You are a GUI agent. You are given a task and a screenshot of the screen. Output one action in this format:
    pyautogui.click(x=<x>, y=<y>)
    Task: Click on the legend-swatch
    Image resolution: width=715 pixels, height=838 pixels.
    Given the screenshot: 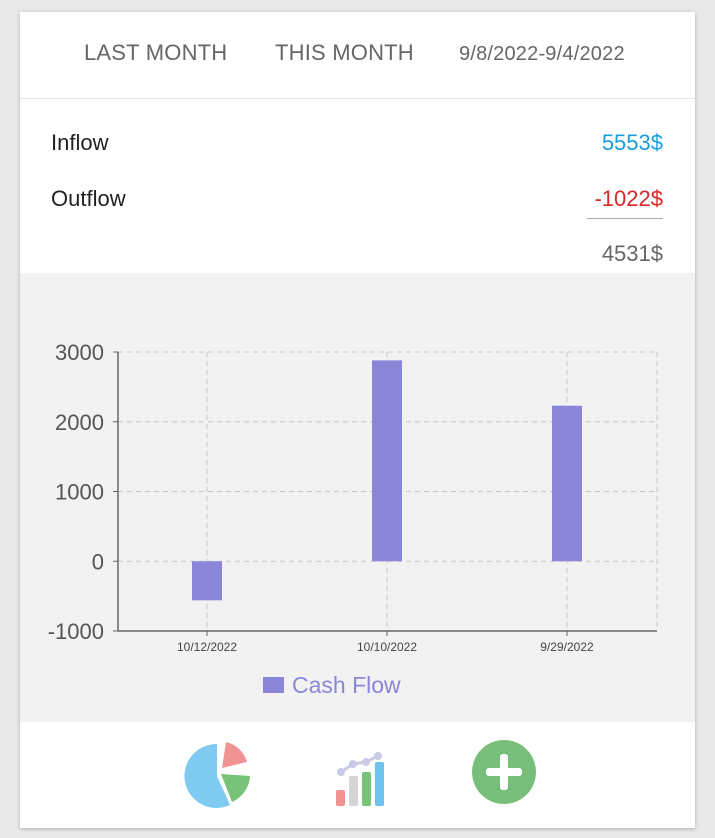 What is the action you would take?
    pyautogui.click(x=273, y=685)
    